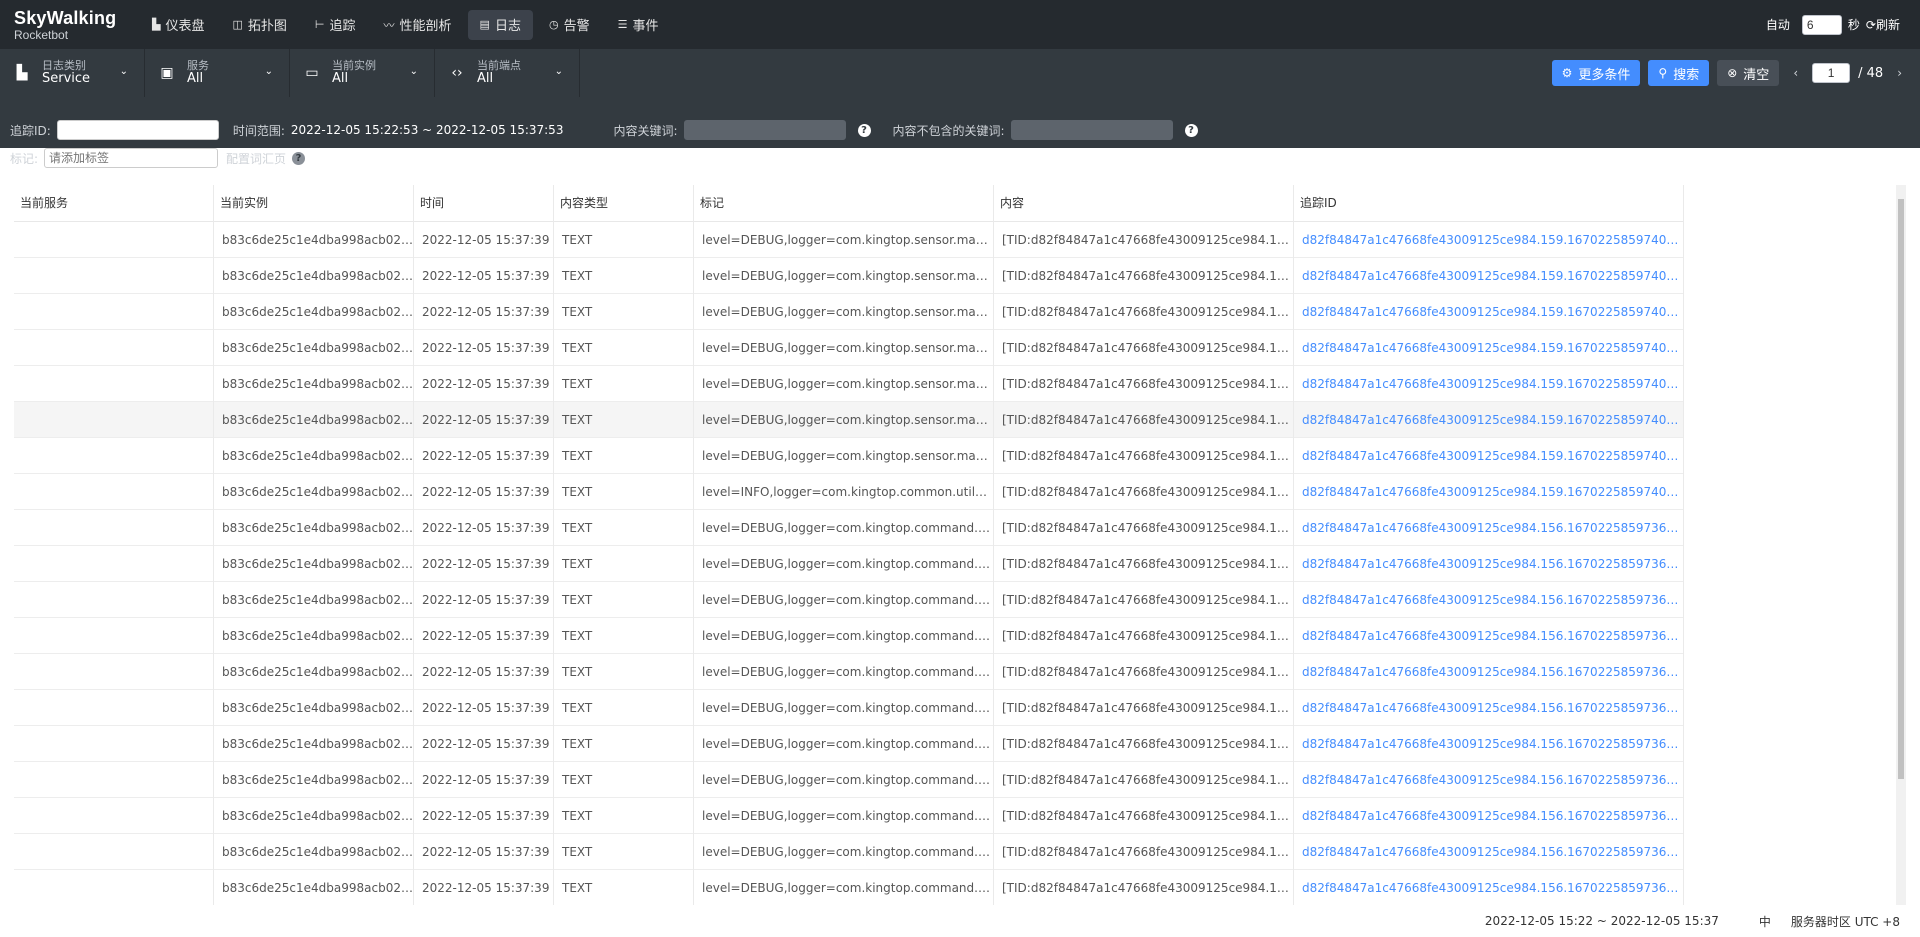  Describe the element at coordinates (1765, 921) in the screenshot. I see `language-switch: 中` at that location.